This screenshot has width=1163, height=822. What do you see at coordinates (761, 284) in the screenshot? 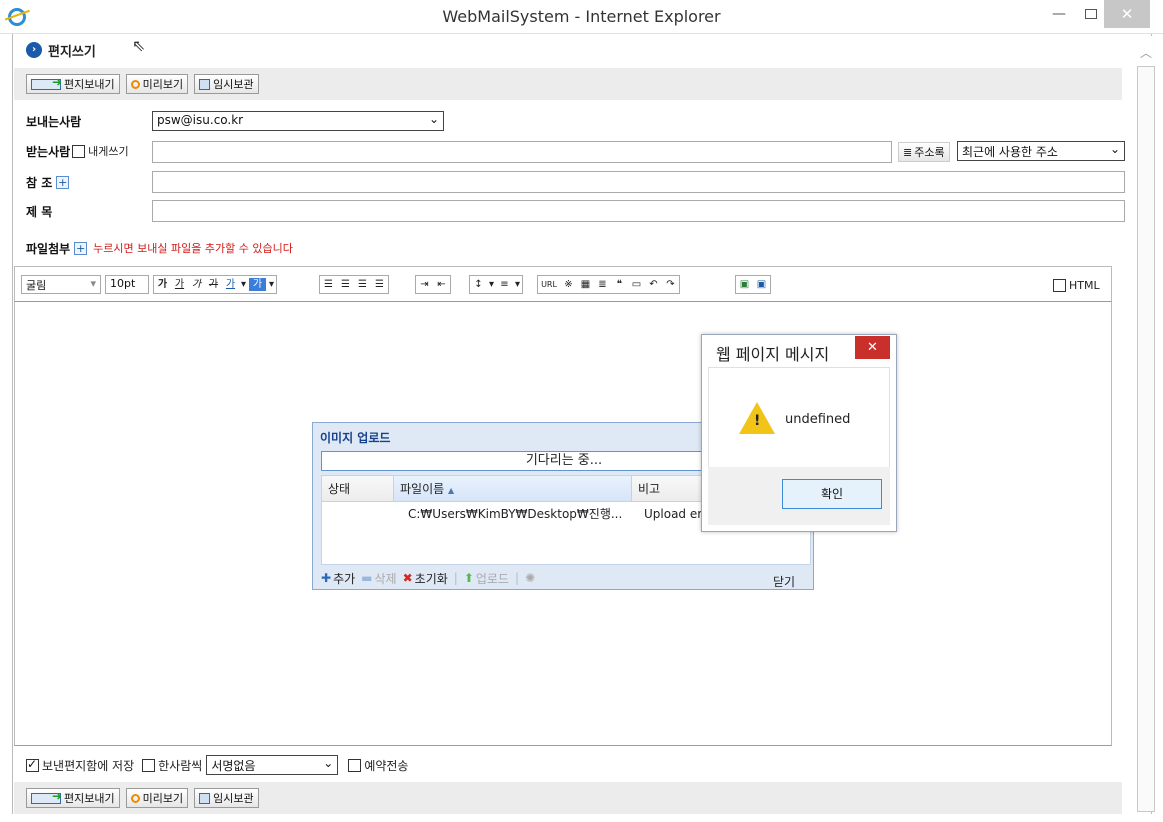
I see `image-upload-icon: ▣` at bounding box center [761, 284].